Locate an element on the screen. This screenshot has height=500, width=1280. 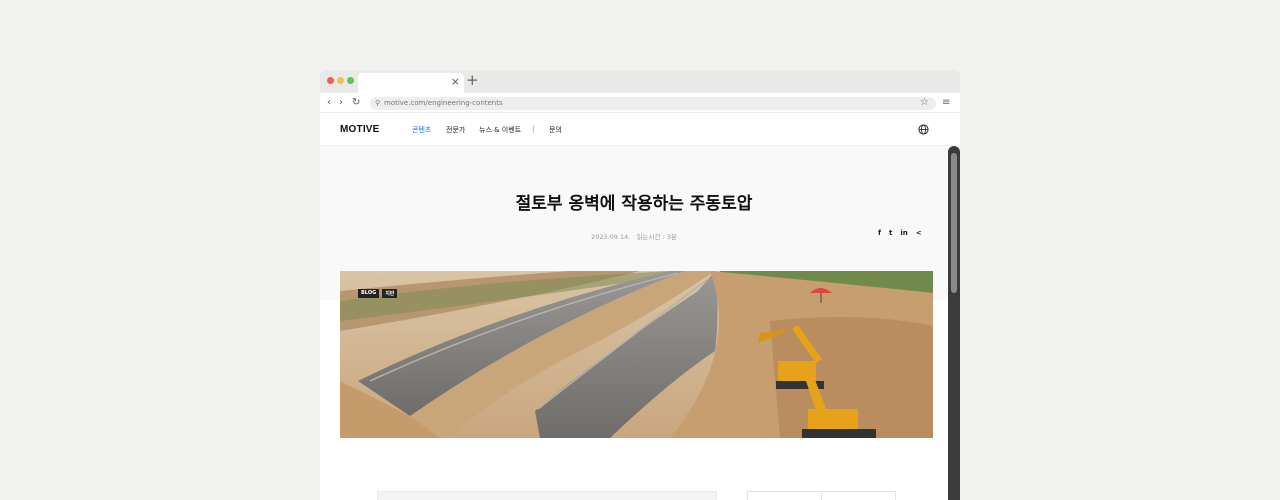
close-tab-icon: × is located at coordinates (455, 82).